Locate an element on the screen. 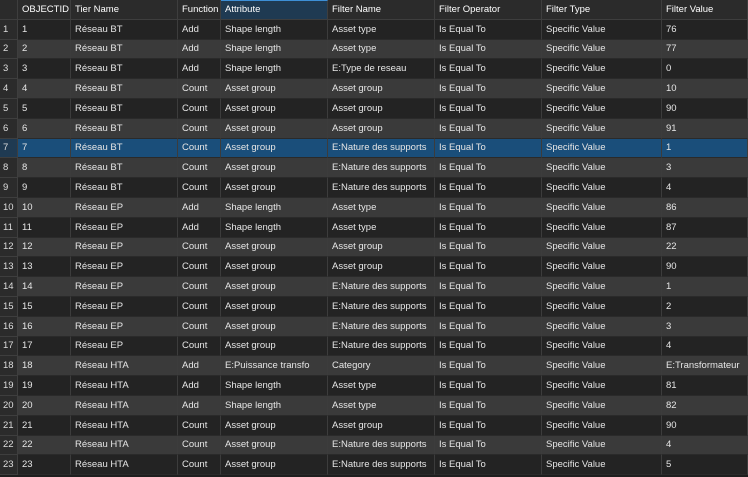 This screenshot has height=477, width=748. cell-filter-value: 87 is located at coordinates (705, 227).